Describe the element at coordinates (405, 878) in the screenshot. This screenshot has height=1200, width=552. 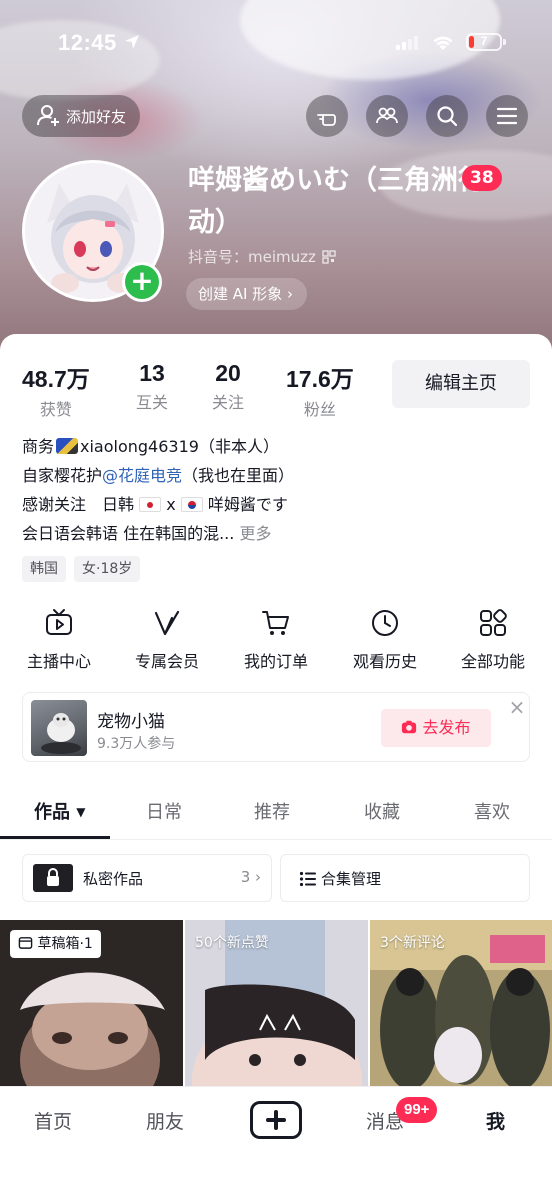
I see `collection-manage-button: 合集管理` at that location.